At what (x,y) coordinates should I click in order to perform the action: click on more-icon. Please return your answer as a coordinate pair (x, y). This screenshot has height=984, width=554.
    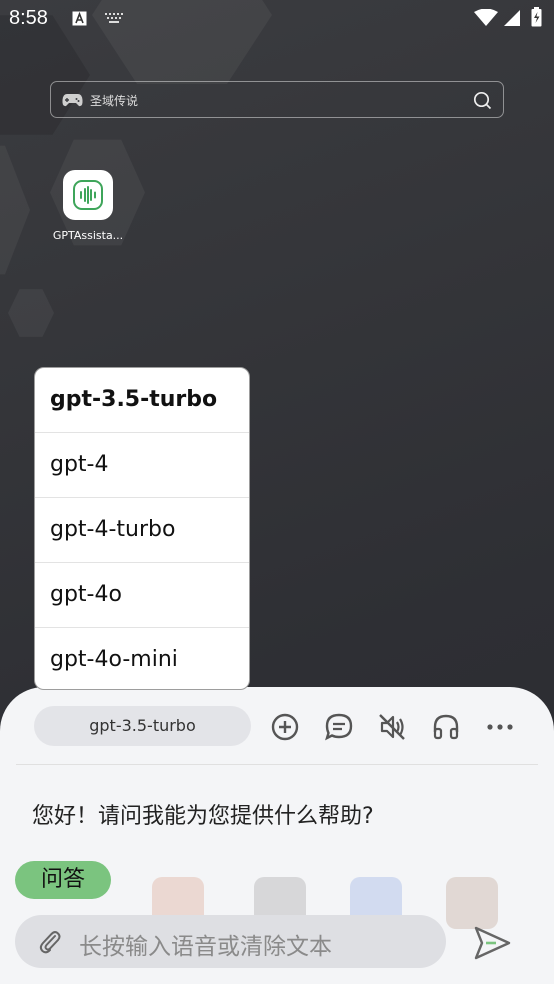
    Looking at the image, I should click on (500, 727).